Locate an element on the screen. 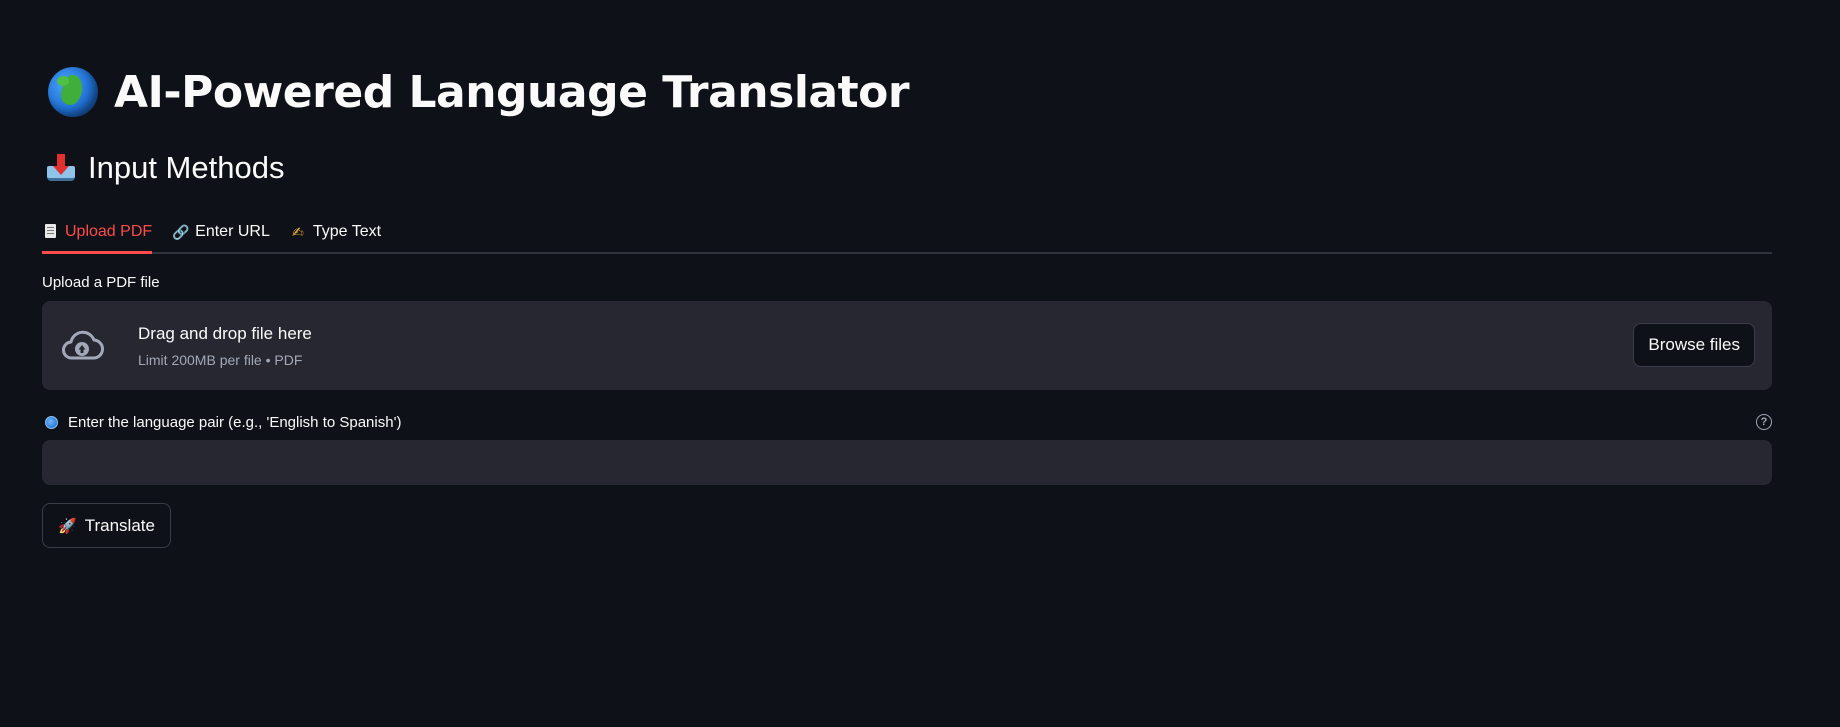  globe-icon is located at coordinates (73, 92).